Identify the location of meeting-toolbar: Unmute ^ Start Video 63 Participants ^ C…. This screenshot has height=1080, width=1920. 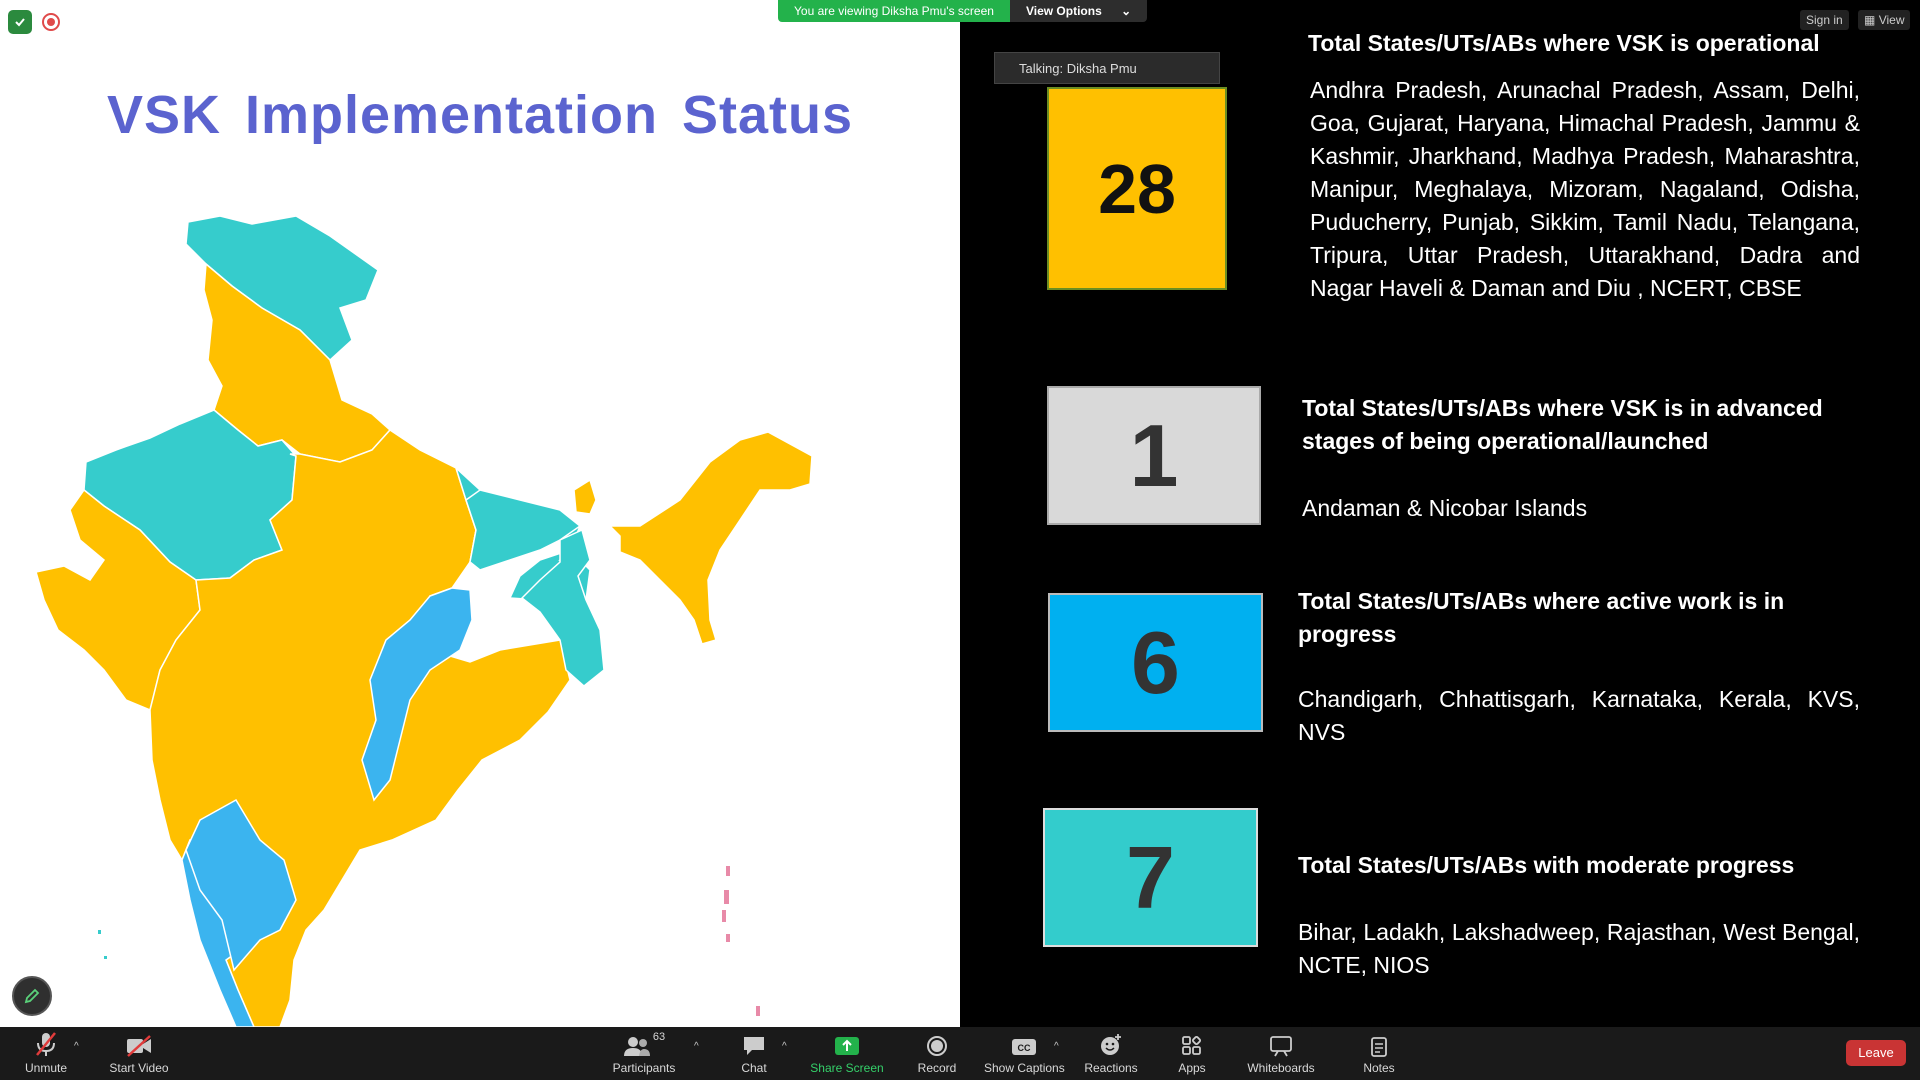
(960, 1053).